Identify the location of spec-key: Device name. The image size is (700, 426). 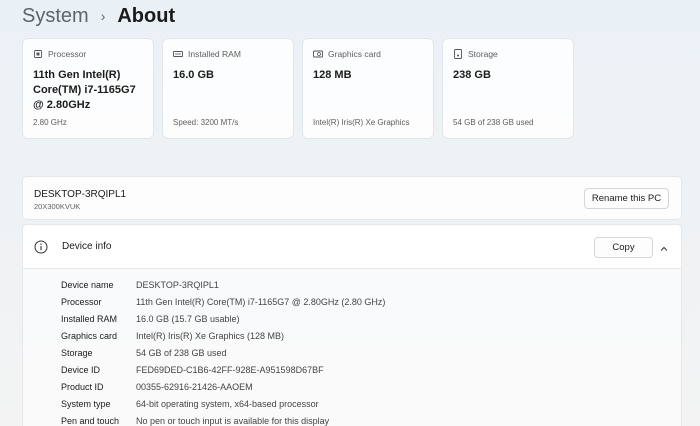
(87, 284).